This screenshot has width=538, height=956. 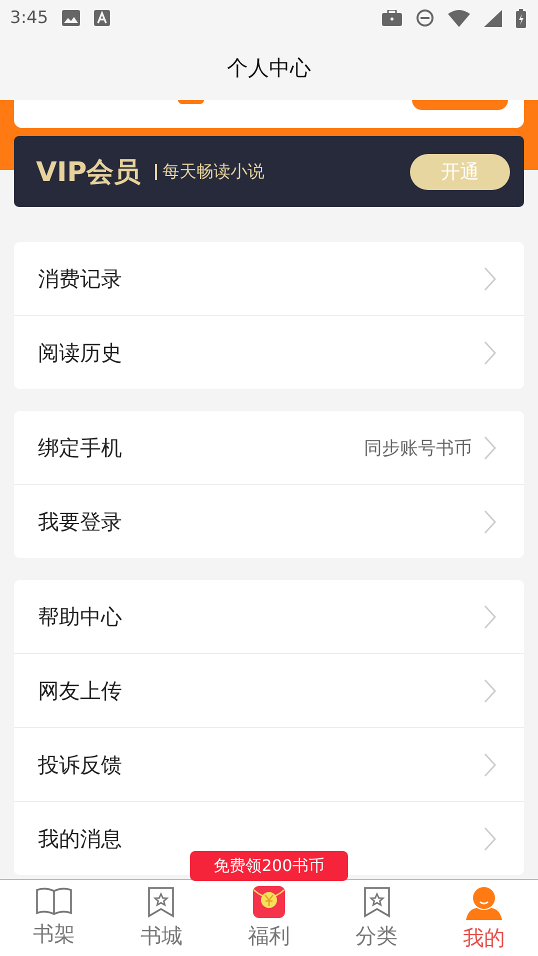 What do you see at coordinates (80, 838) in the screenshot?
I see `menu-item-label: 我的消息` at bounding box center [80, 838].